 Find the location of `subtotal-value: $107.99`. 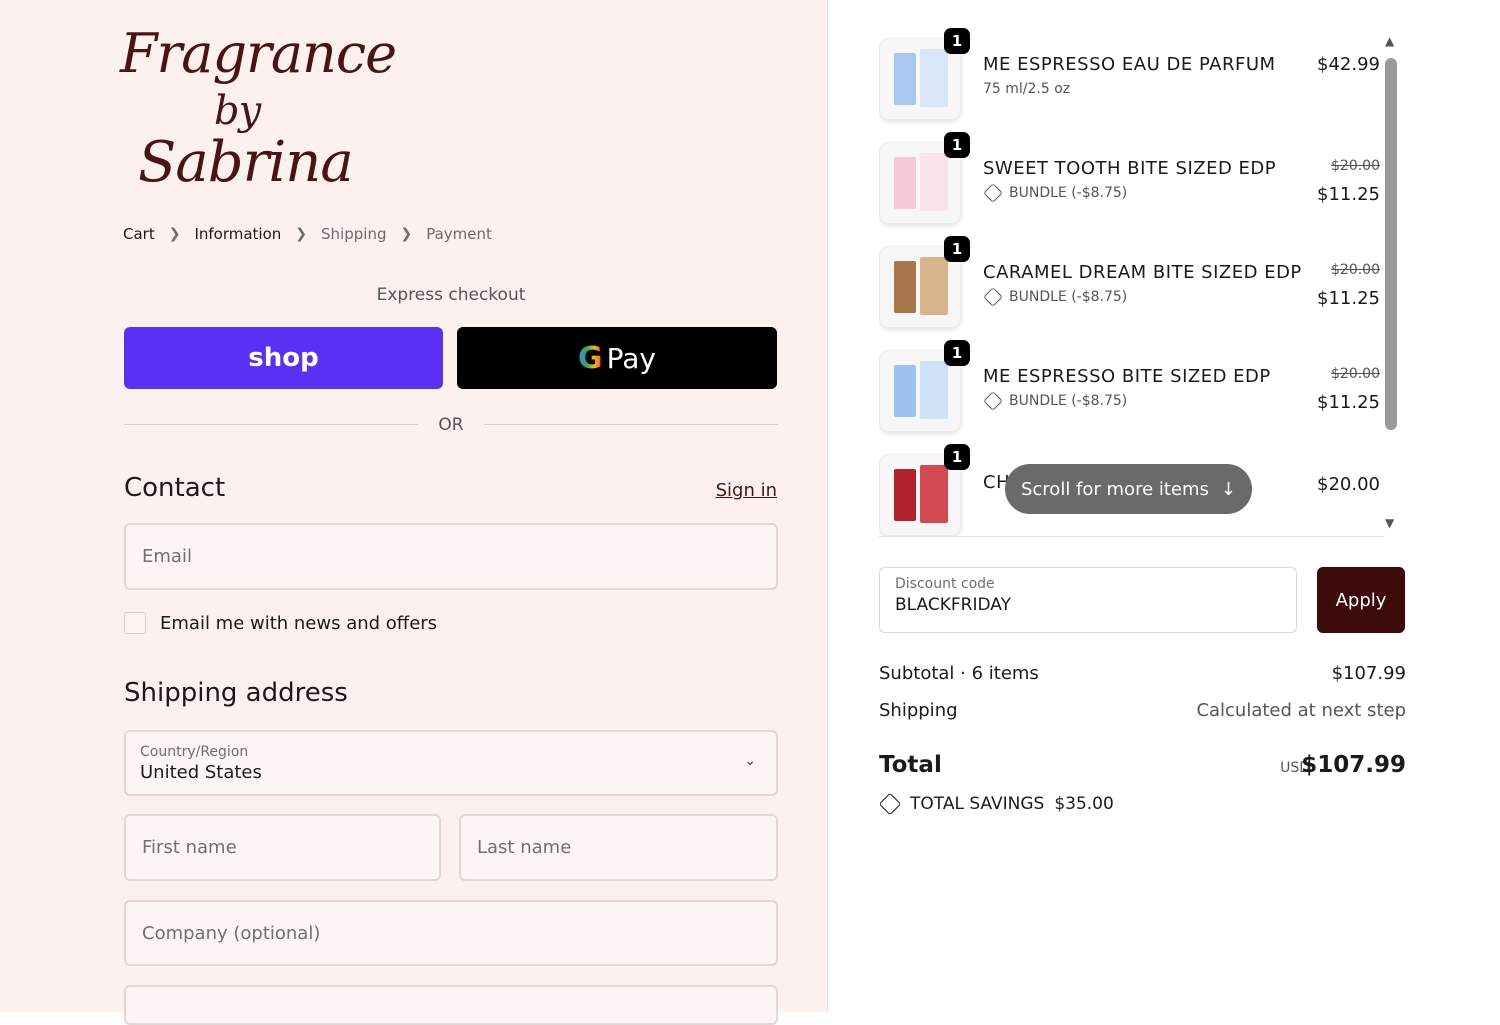

subtotal-value: $107.99 is located at coordinates (1368, 673).